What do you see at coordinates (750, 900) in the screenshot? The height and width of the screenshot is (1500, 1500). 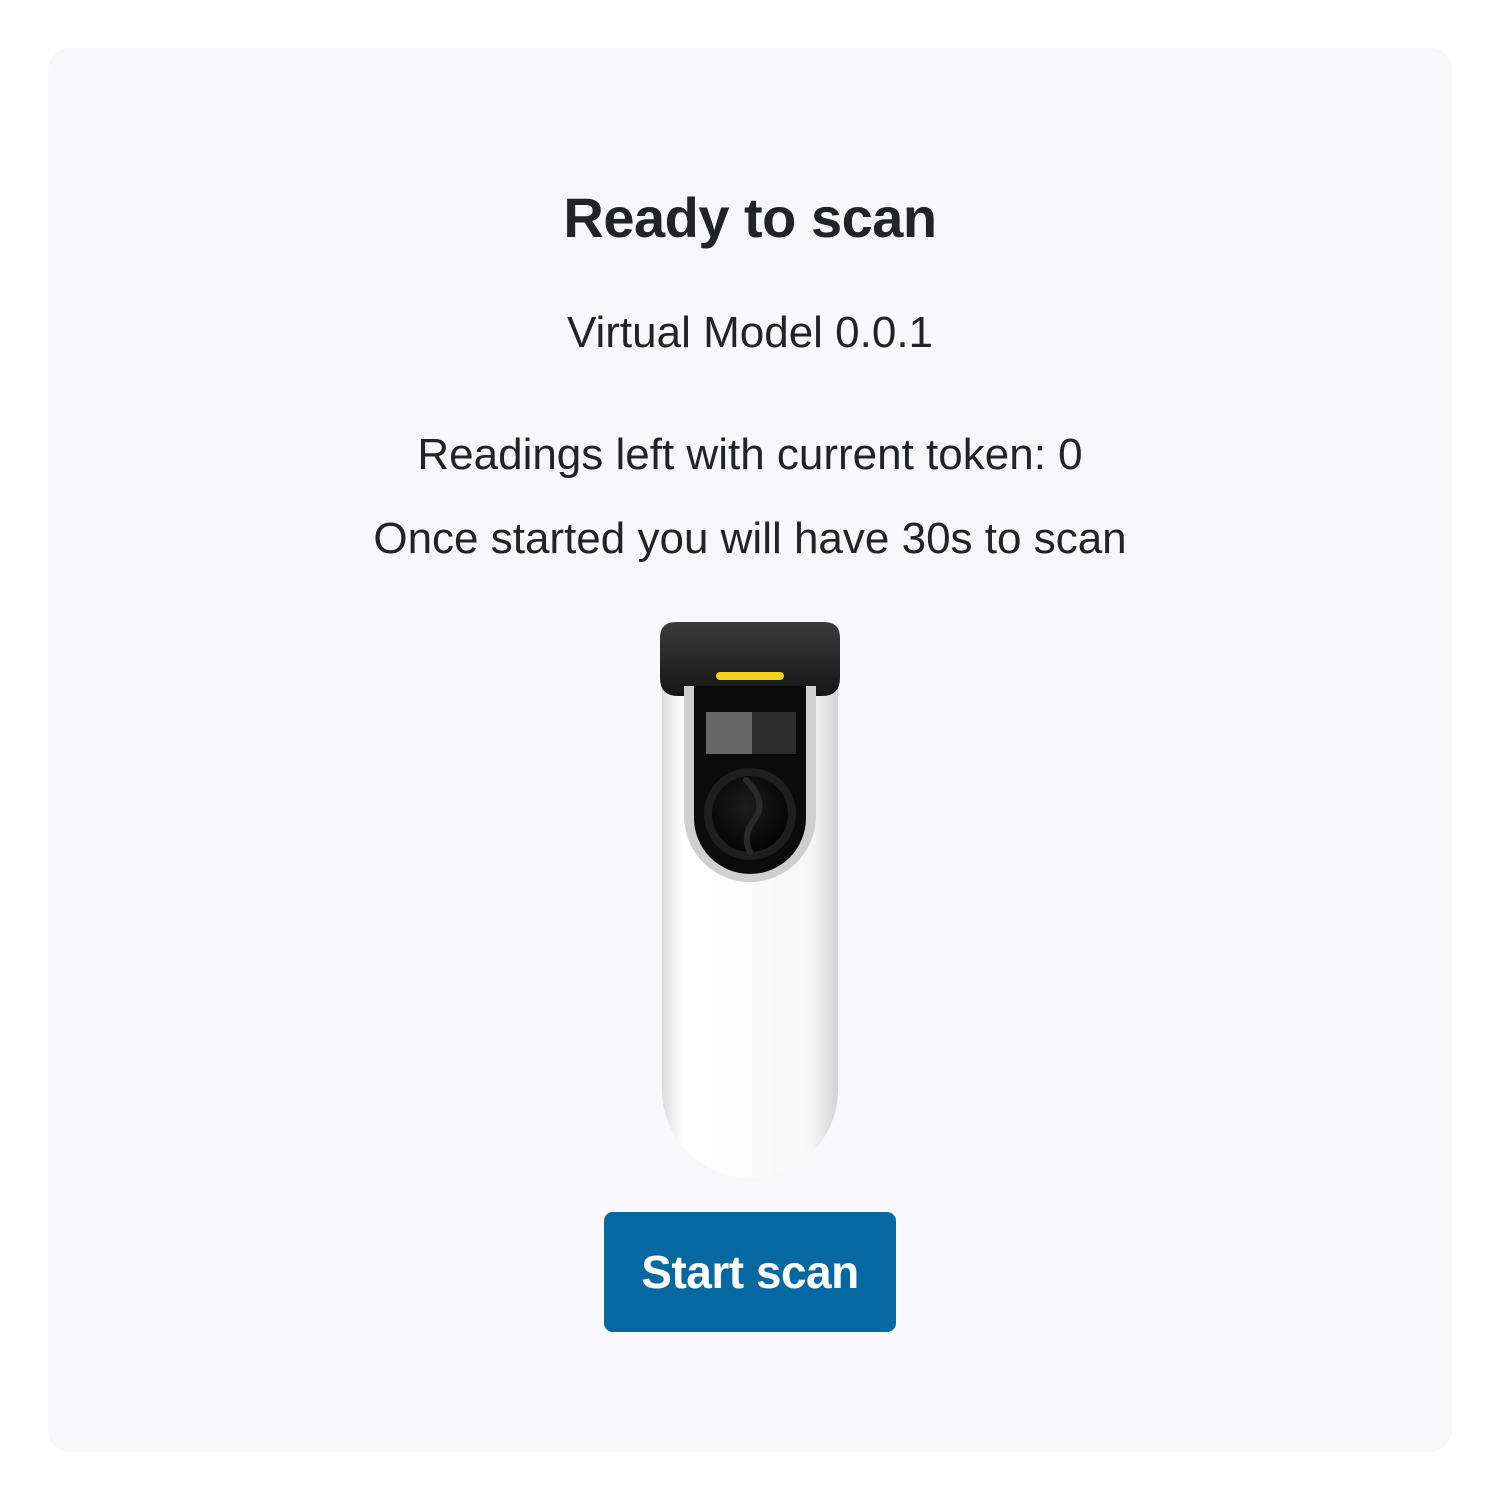 I see `scanner-device-icon` at bounding box center [750, 900].